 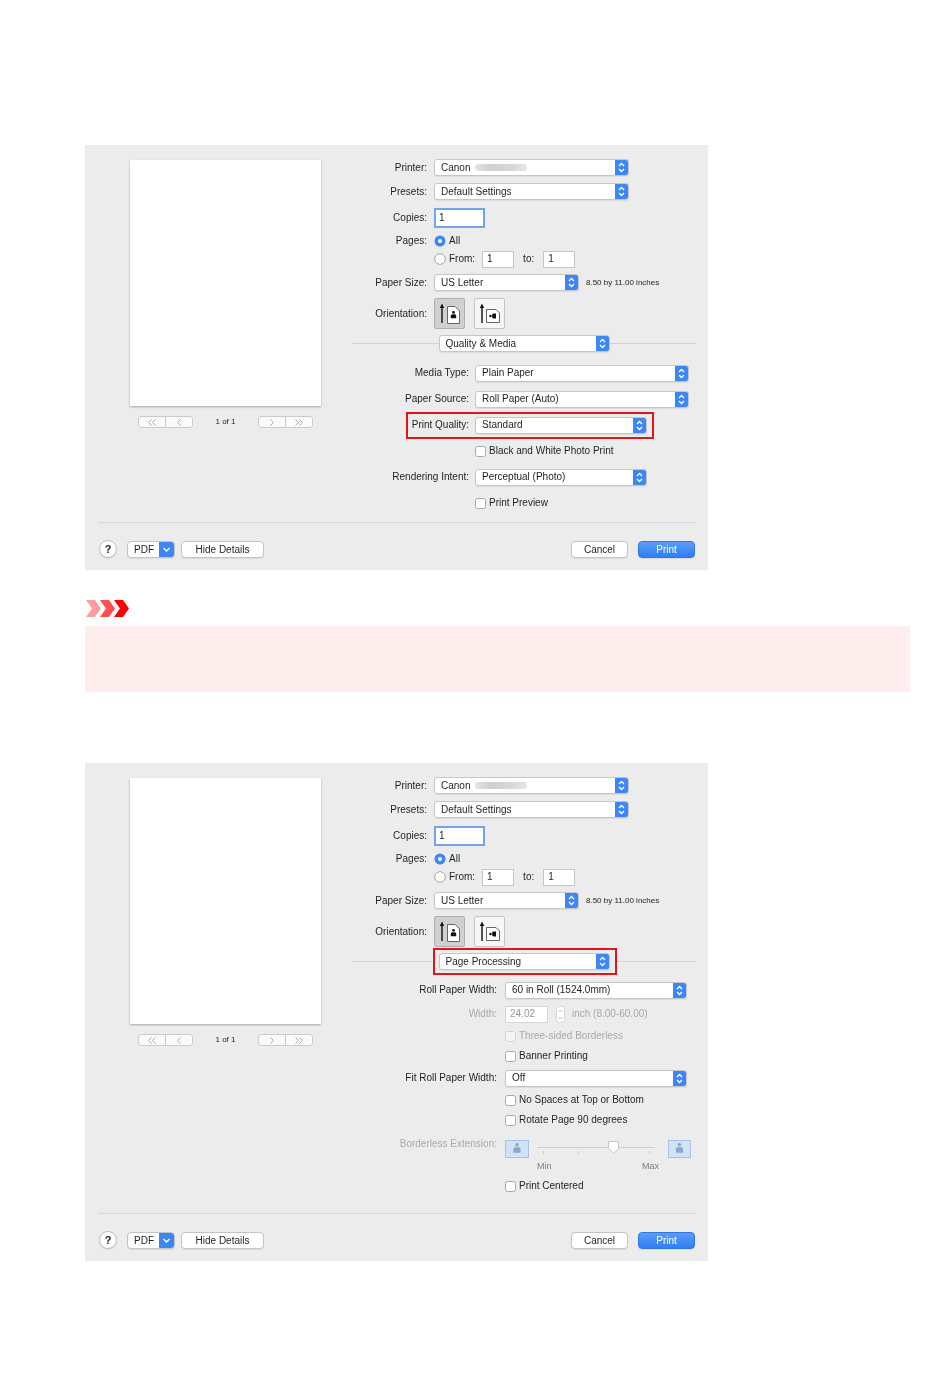 What do you see at coordinates (408, 191) in the screenshot?
I see `field-label: Presets:` at bounding box center [408, 191].